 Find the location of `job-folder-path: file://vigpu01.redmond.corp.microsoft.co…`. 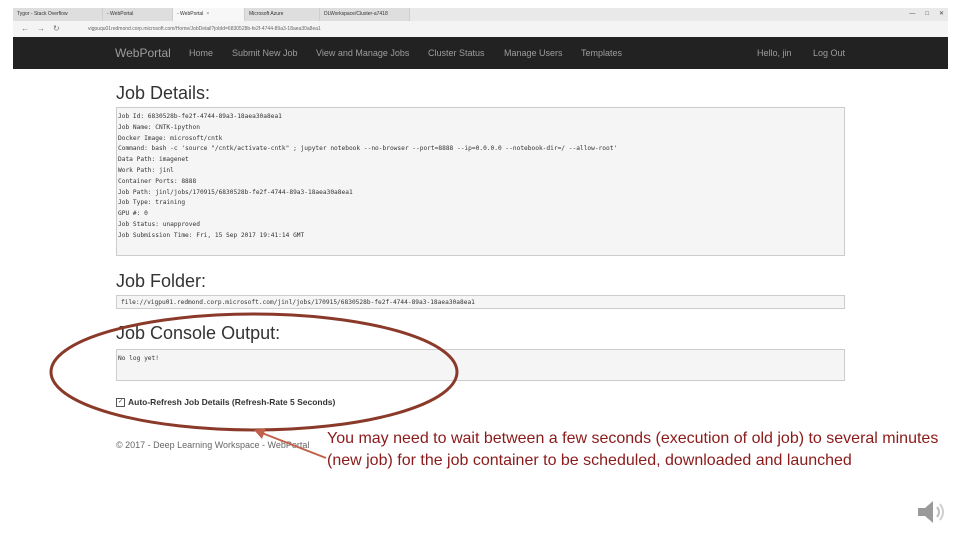

job-folder-path: file://vigpu01.redmond.corp.microsoft.co… is located at coordinates (480, 303).